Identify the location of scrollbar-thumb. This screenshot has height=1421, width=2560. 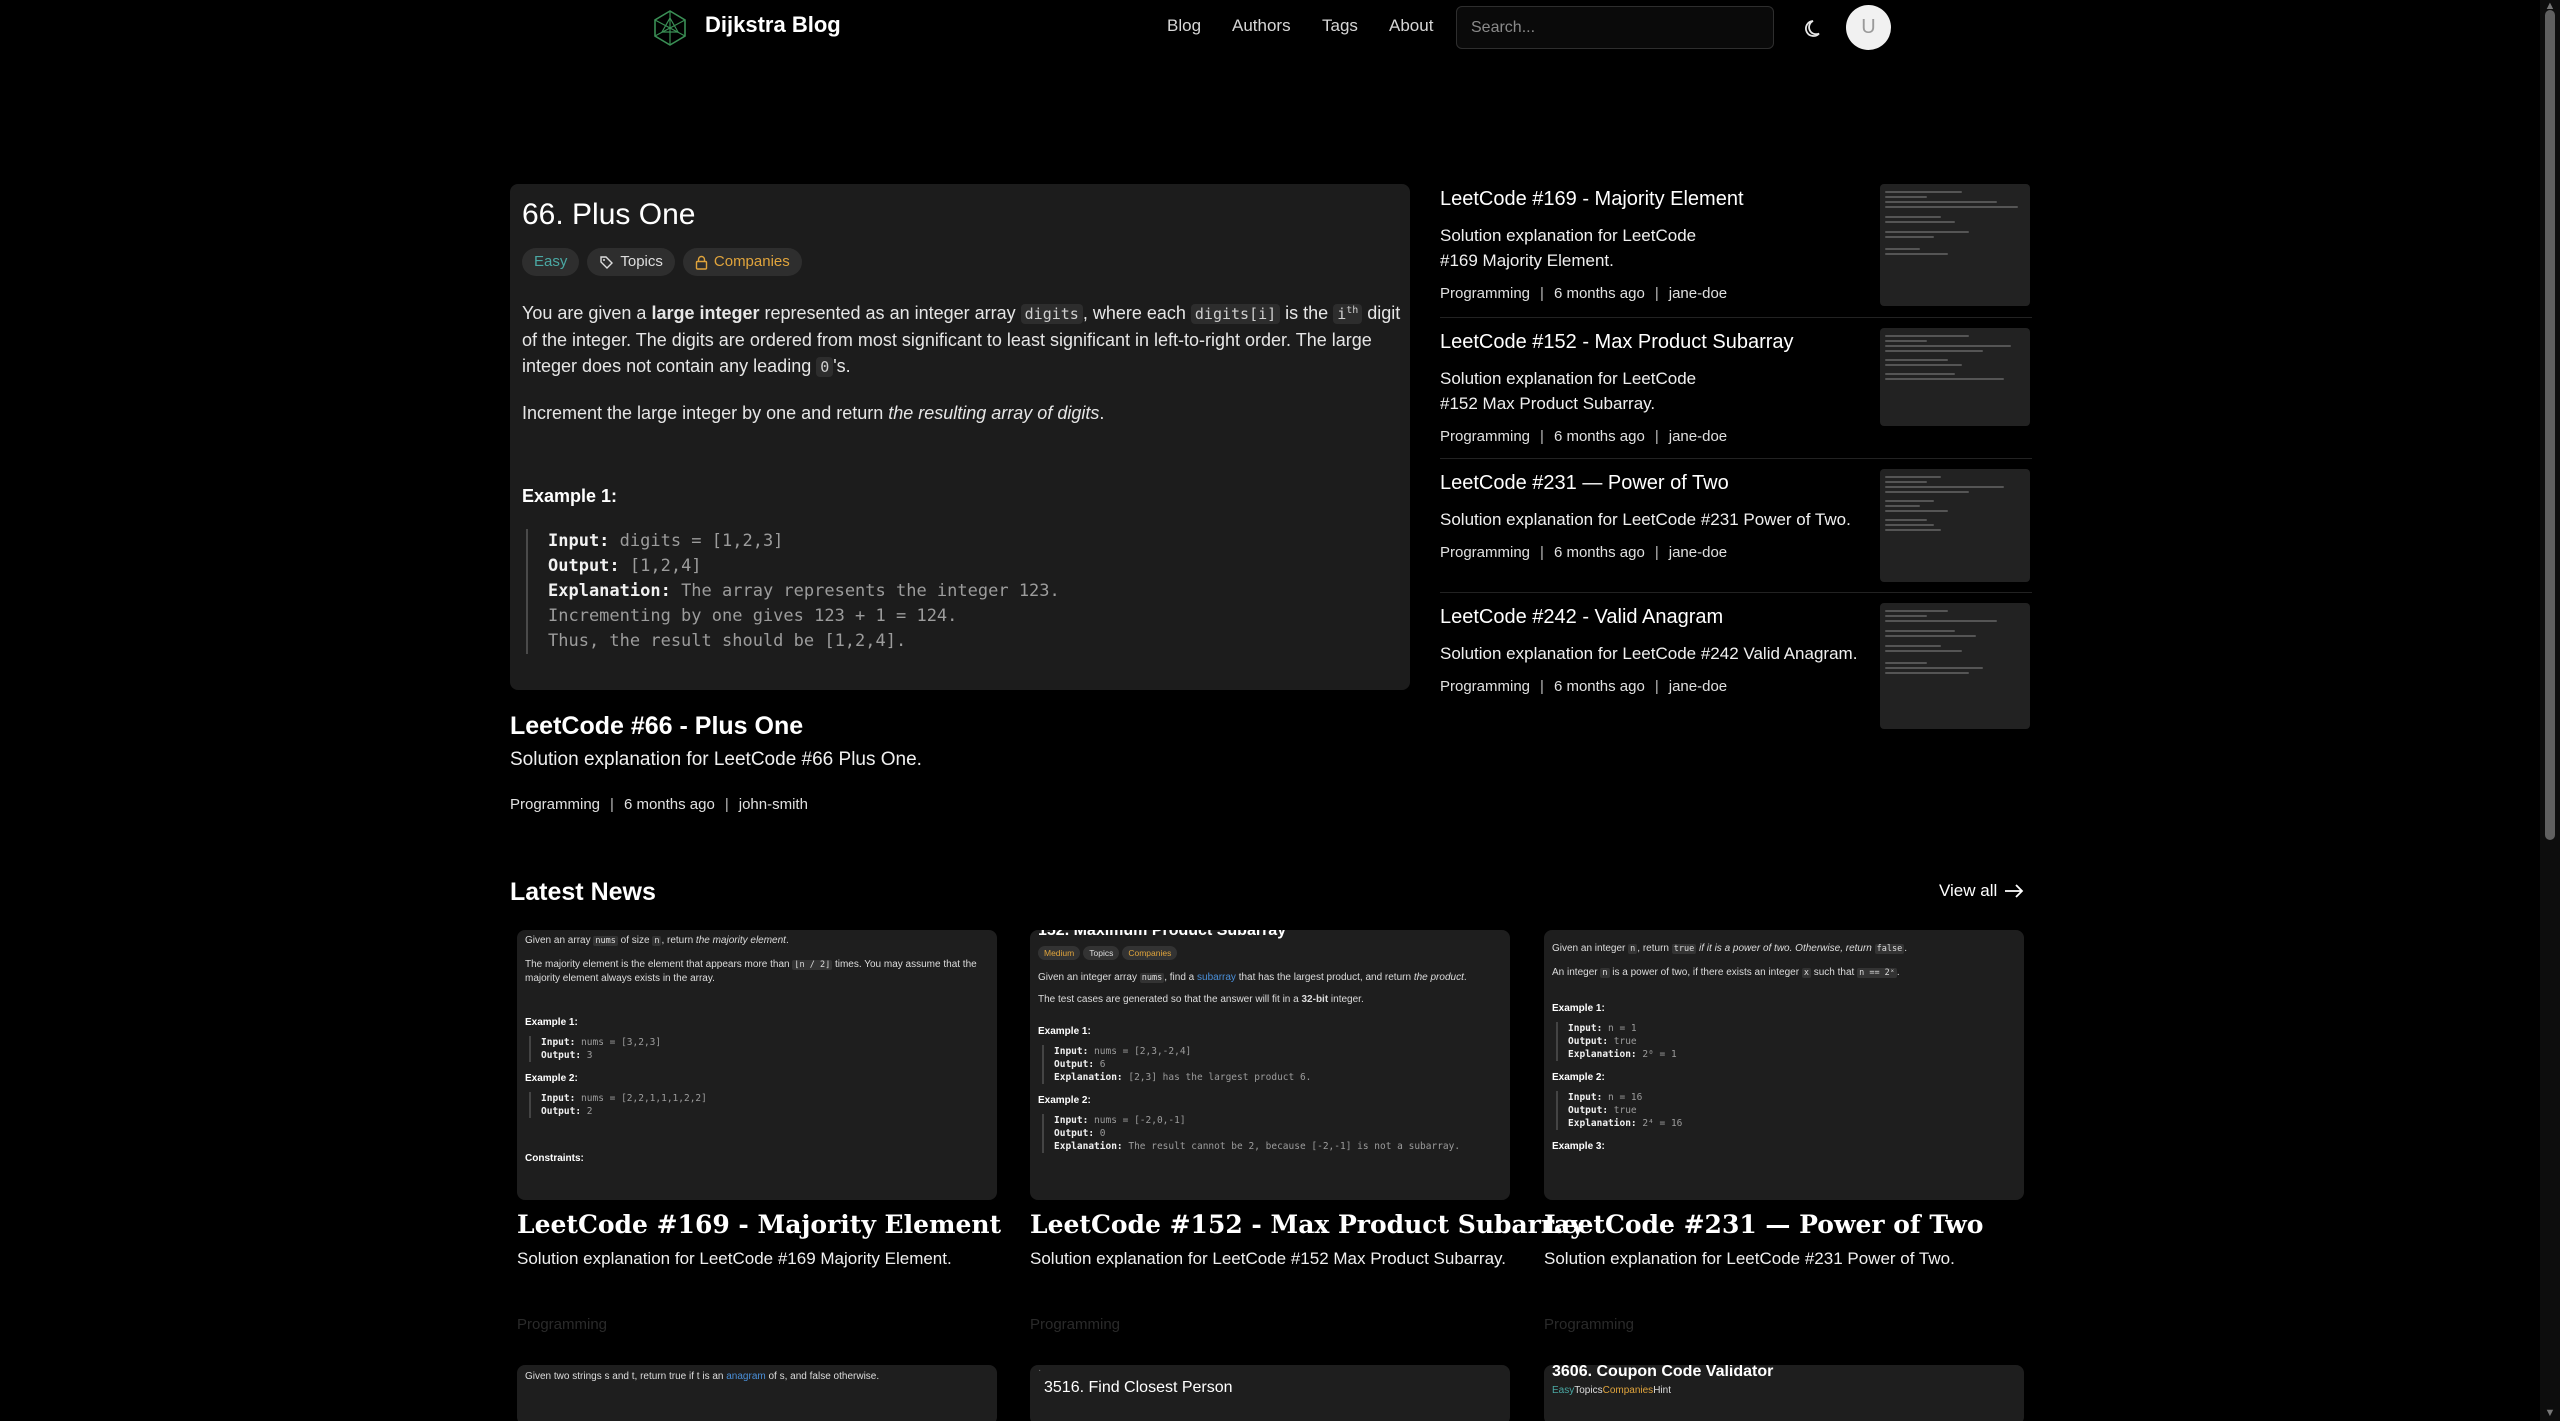
(2550, 425).